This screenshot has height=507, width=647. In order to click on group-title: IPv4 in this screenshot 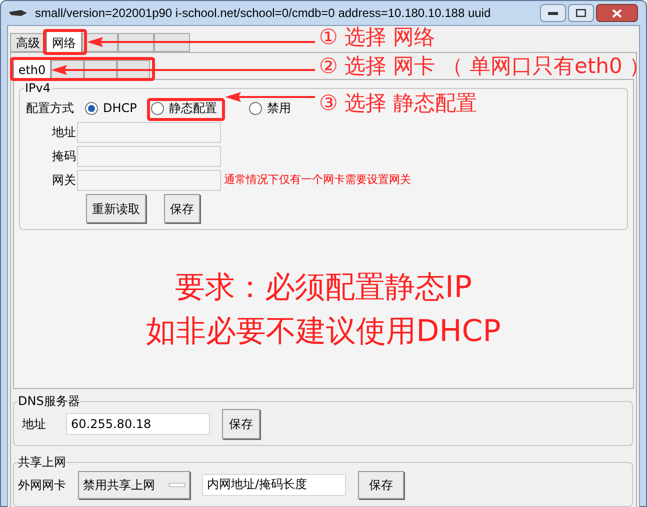, I will do `click(38, 88)`.